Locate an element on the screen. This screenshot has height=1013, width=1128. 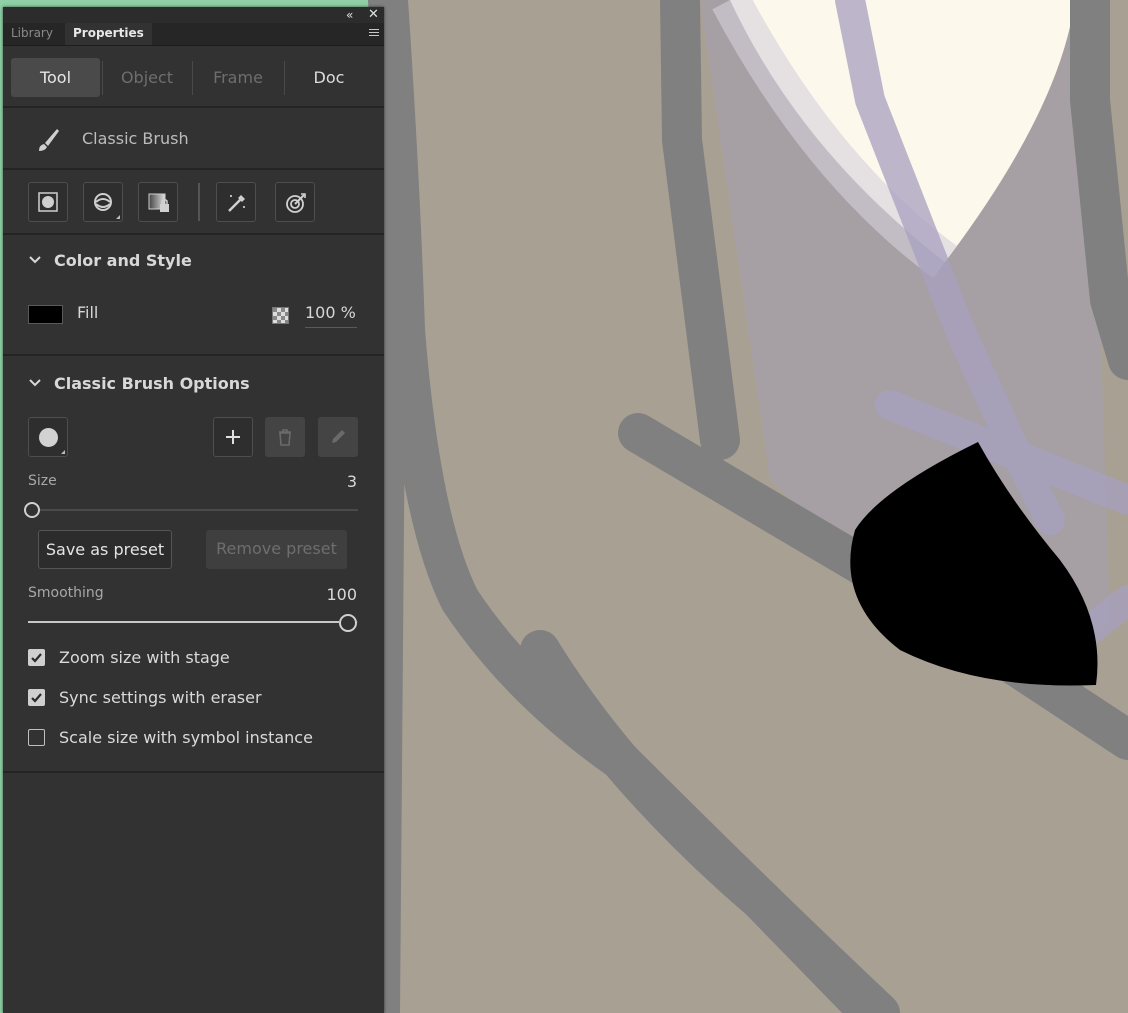
classic-brush-options-header: Classic Brush Options is located at coordinates (193, 384).